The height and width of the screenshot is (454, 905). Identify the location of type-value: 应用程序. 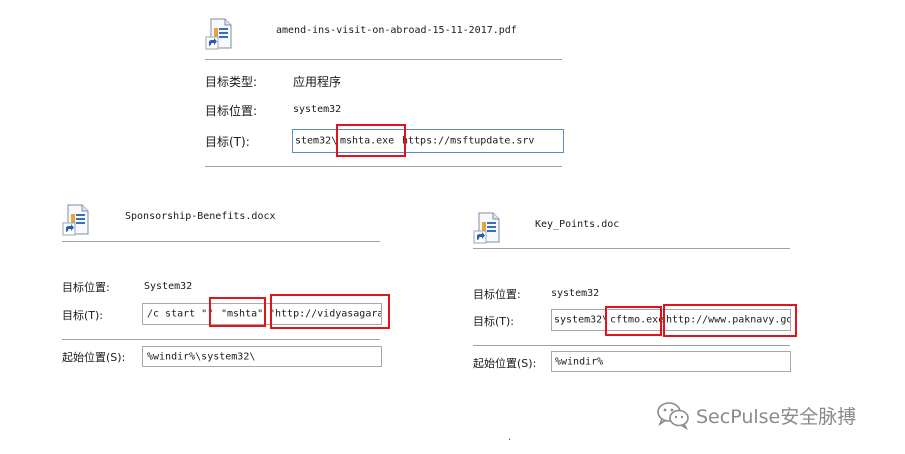
(317, 82).